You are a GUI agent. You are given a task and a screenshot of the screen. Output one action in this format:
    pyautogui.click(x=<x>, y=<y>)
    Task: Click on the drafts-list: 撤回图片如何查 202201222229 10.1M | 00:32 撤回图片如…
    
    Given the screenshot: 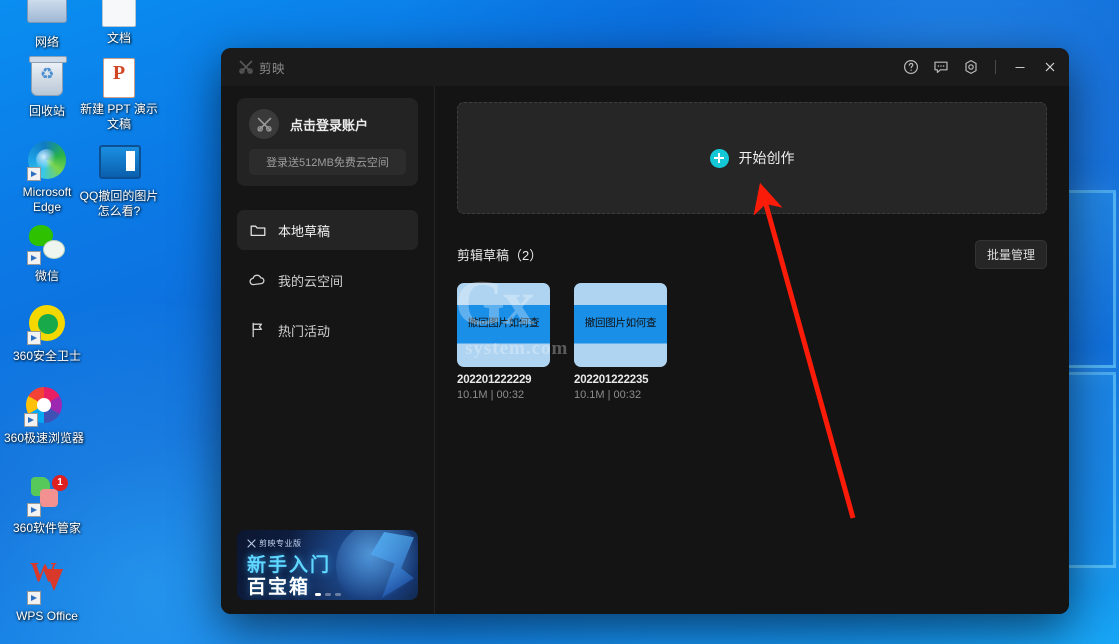 What is the action you would take?
    pyautogui.click(x=752, y=342)
    